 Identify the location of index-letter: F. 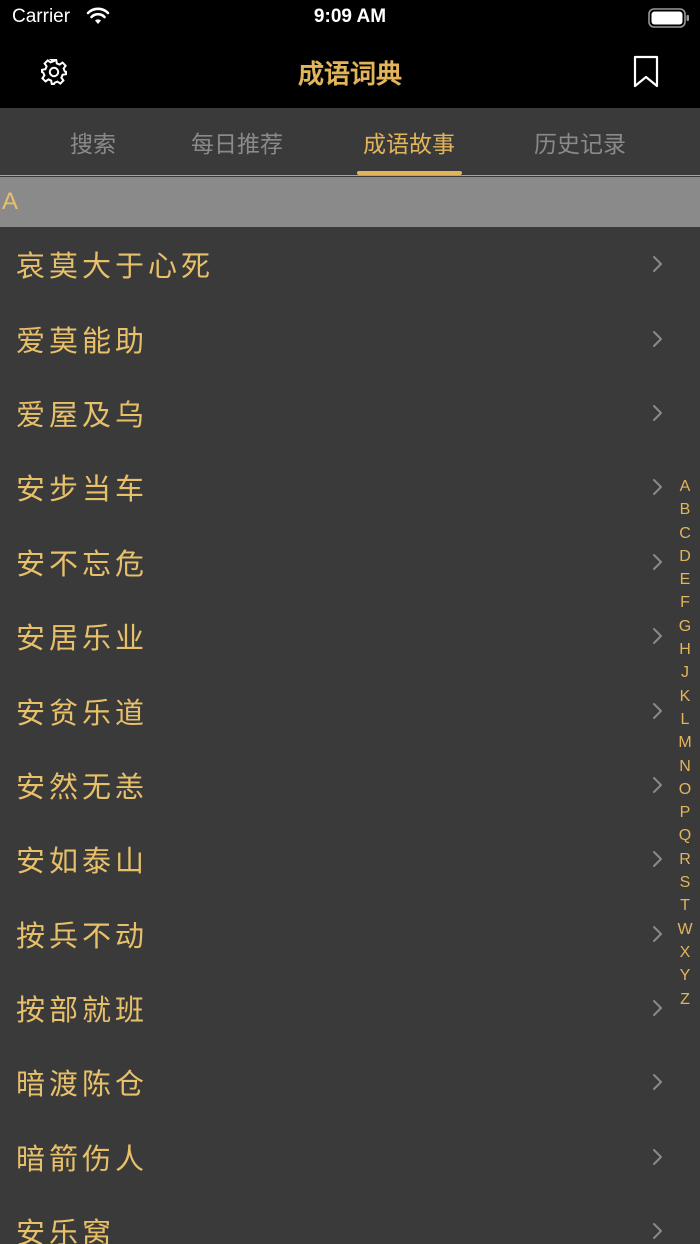
(685, 602).